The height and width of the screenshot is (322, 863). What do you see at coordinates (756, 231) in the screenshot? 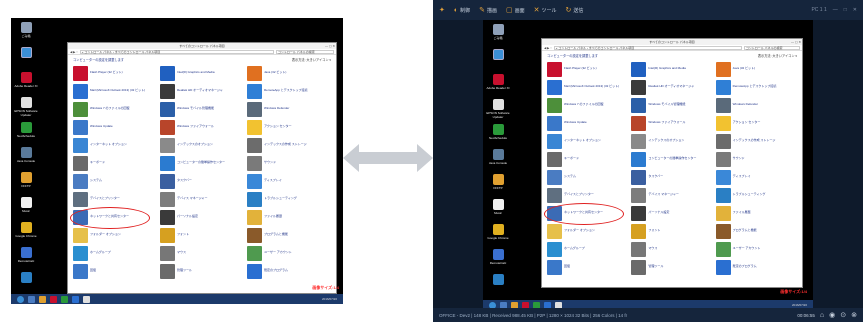
I see `control-panel-item: プログラムと機能` at bounding box center [756, 231].